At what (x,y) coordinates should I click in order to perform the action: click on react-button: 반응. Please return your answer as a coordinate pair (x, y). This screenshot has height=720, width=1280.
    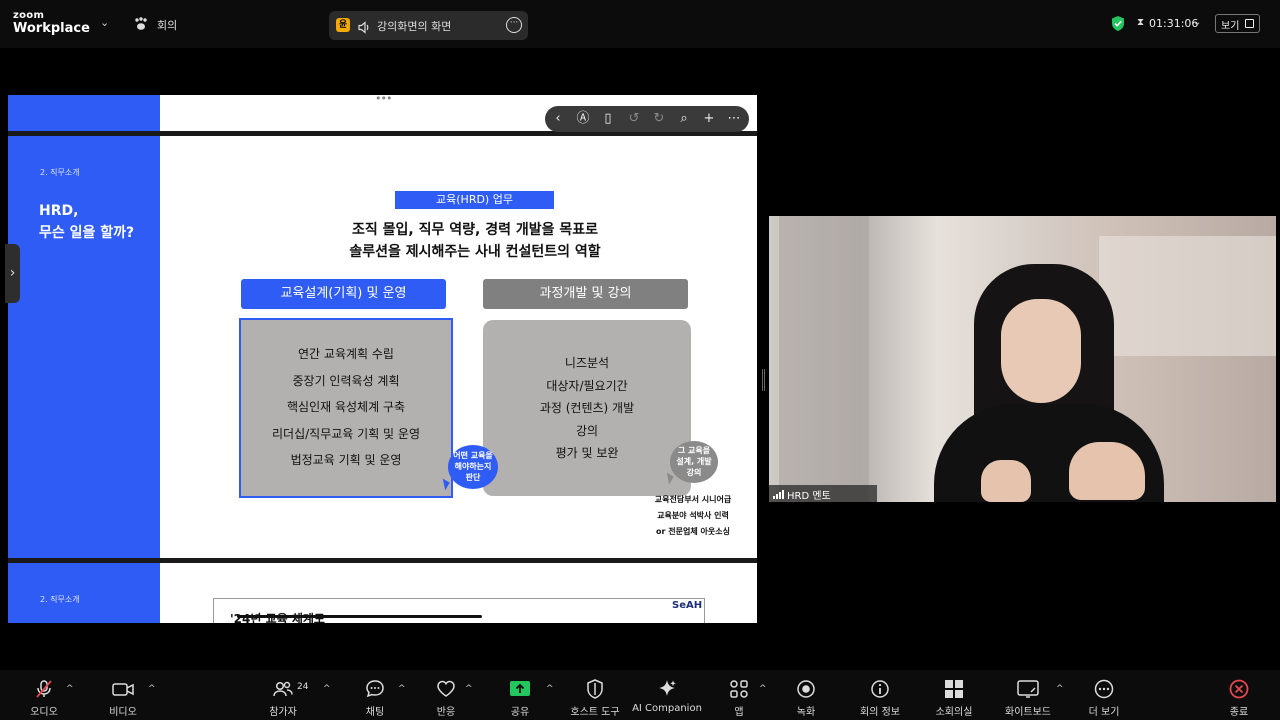
    Looking at the image, I should click on (446, 698).